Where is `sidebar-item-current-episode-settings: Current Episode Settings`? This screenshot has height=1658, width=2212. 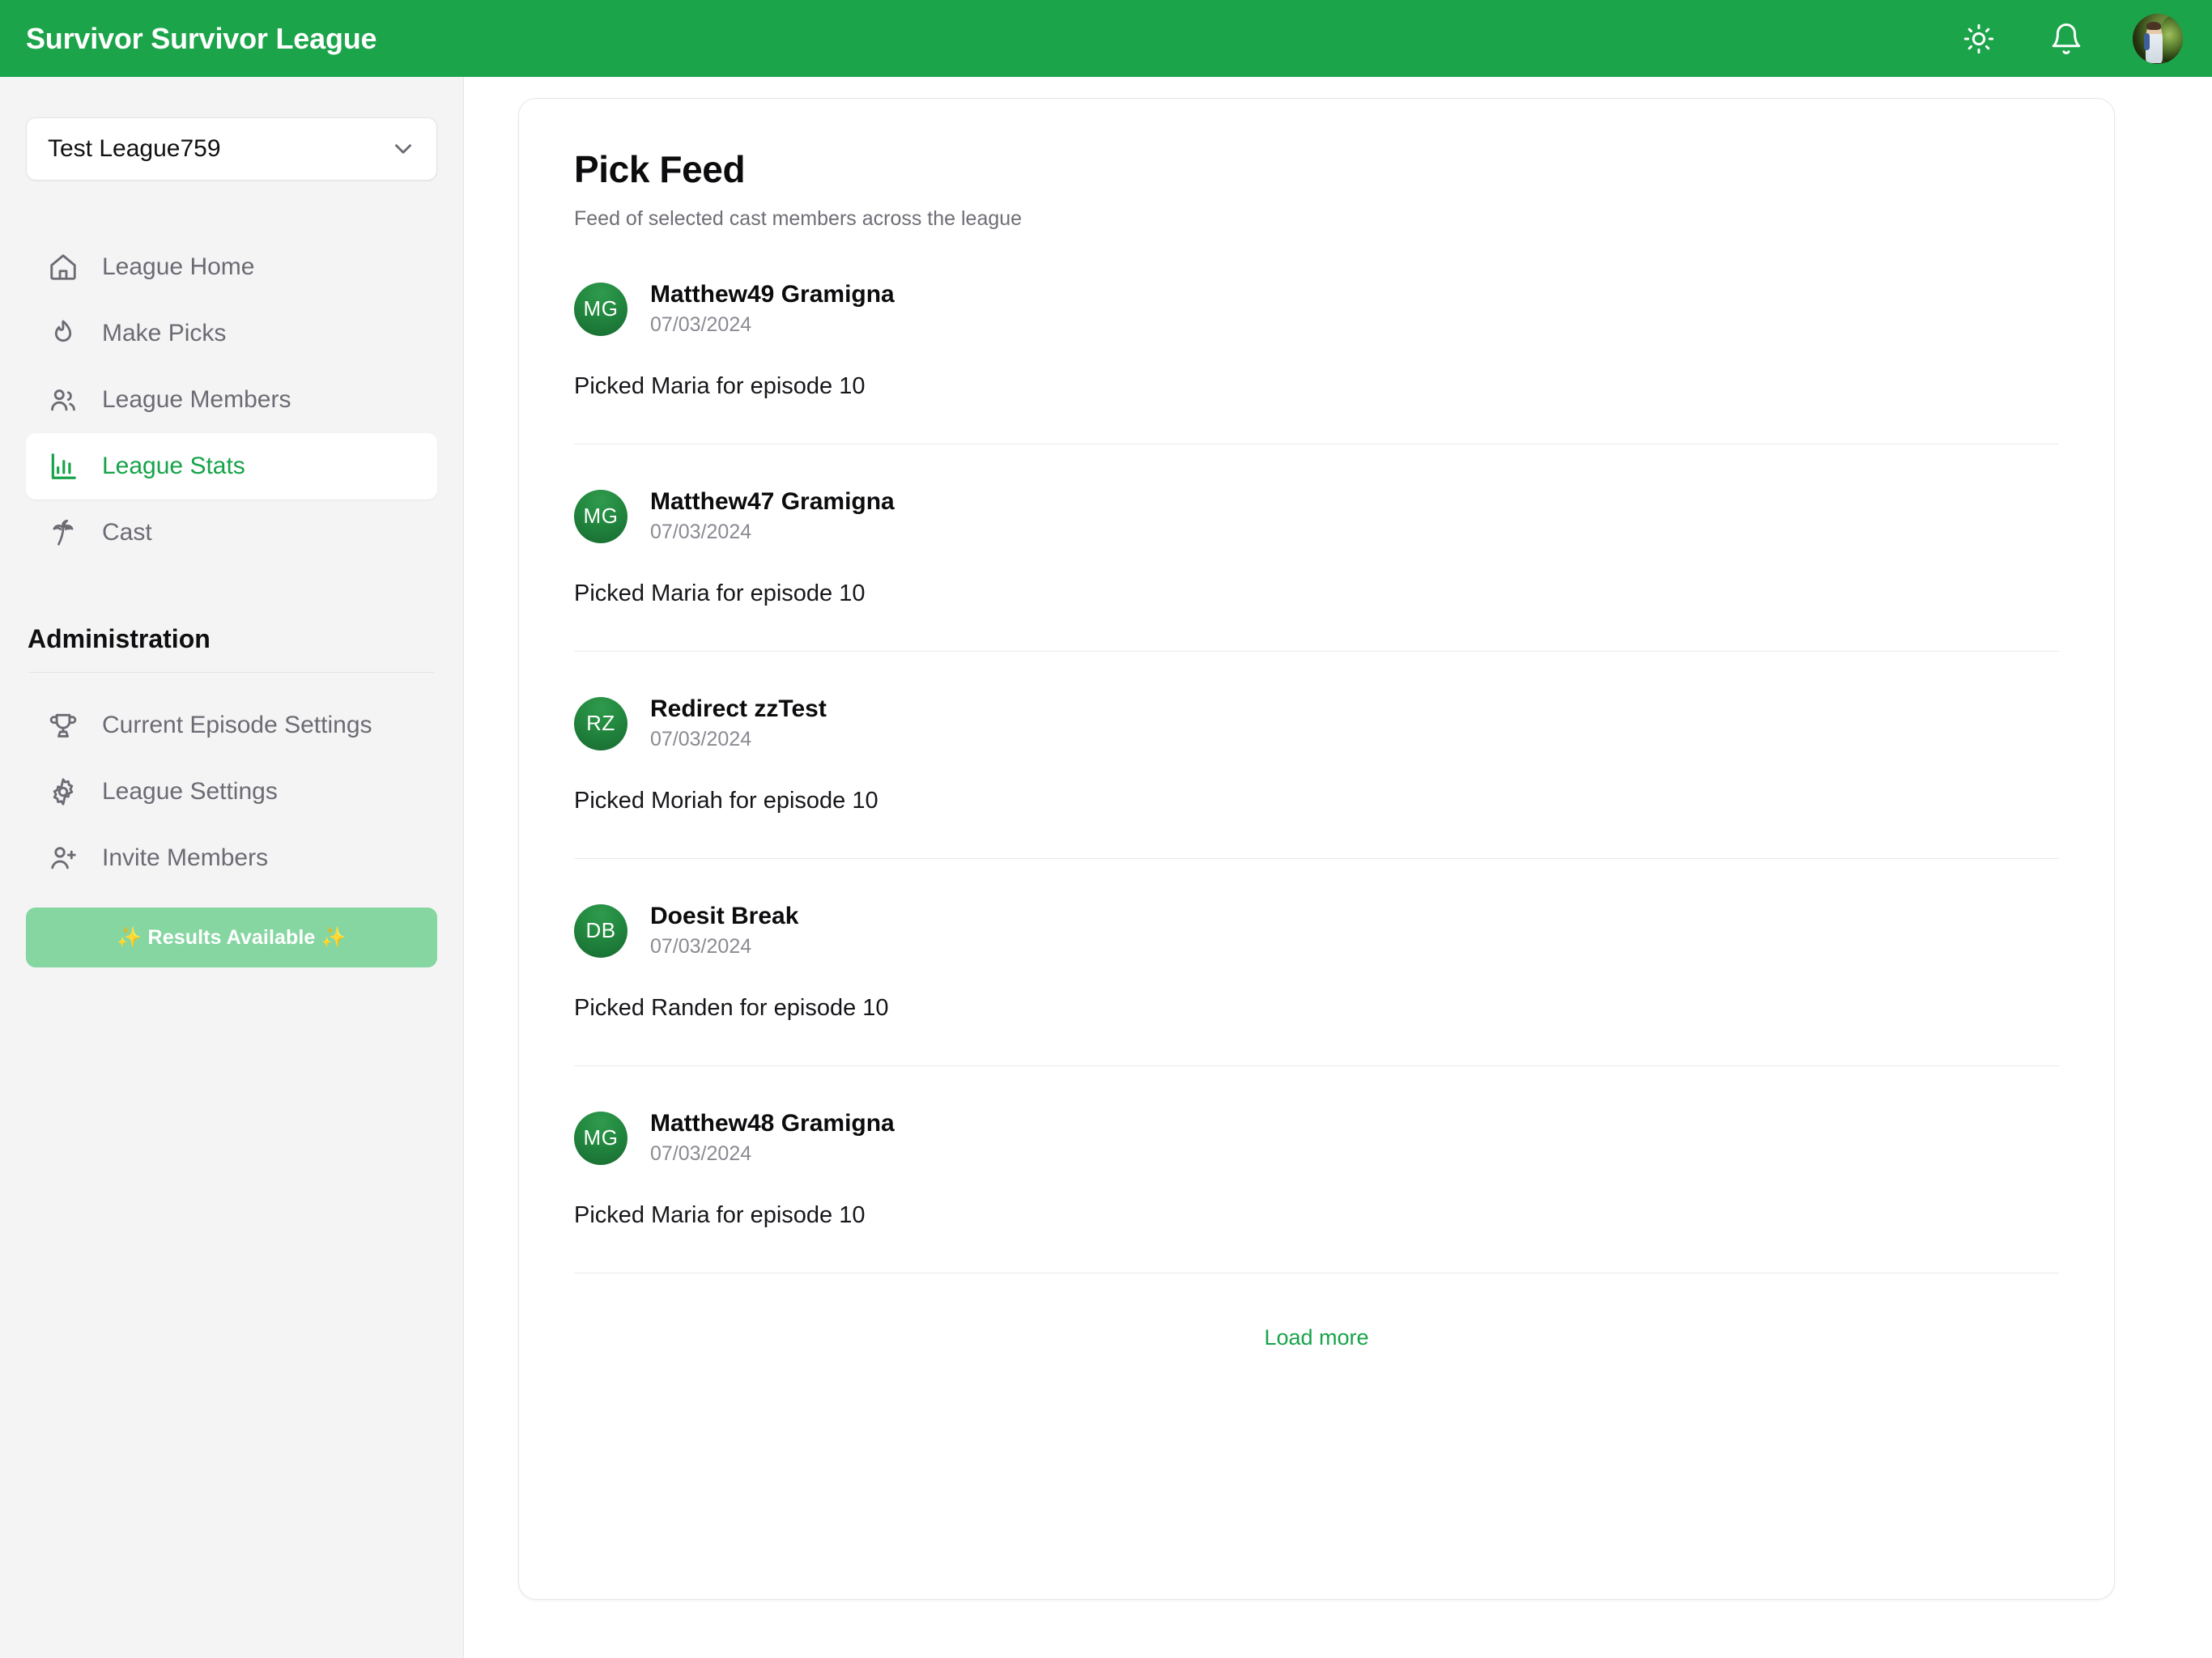 sidebar-item-current-episode-settings: Current Episode Settings is located at coordinates (232, 725).